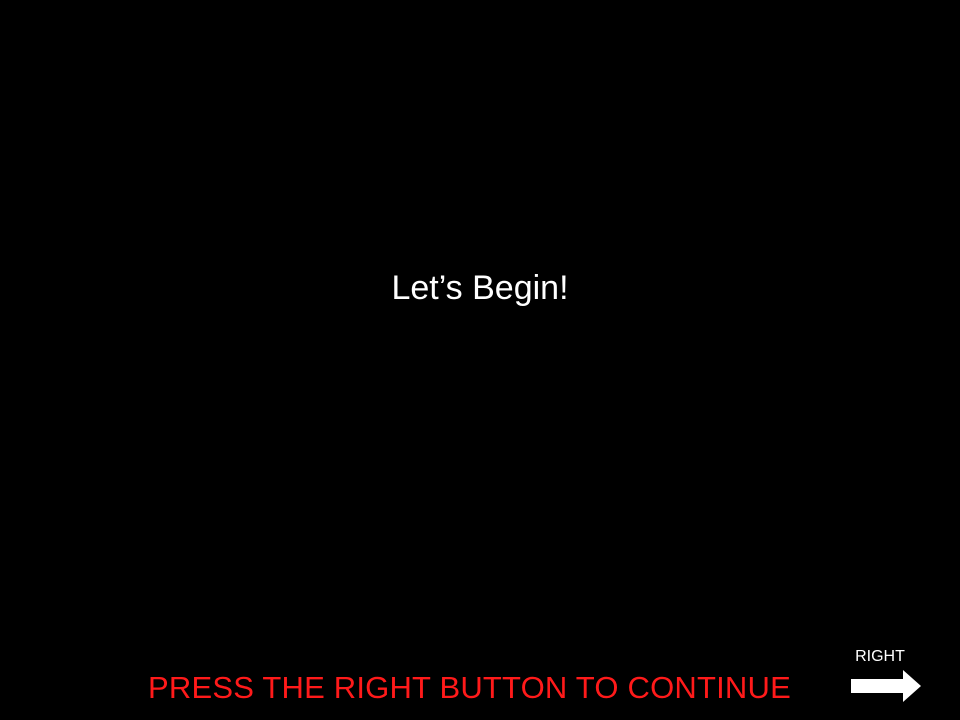 This screenshot has width=960, height=720. Describe the element at coordinates (886, 686) in the screenshot. I see `right-arrow-icon` at that location.